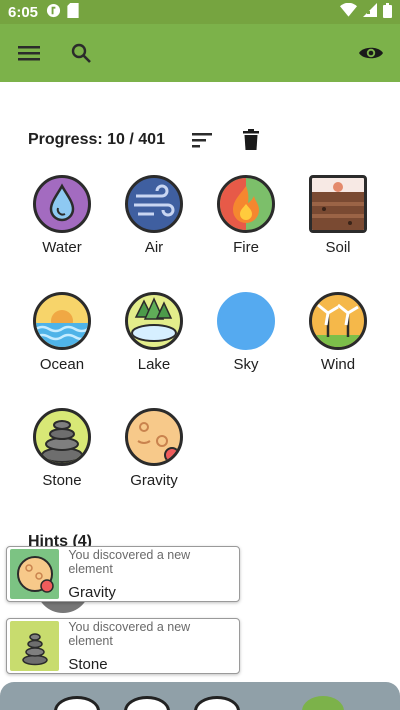  I want to click on element-label: Sky, so click(246, 364).